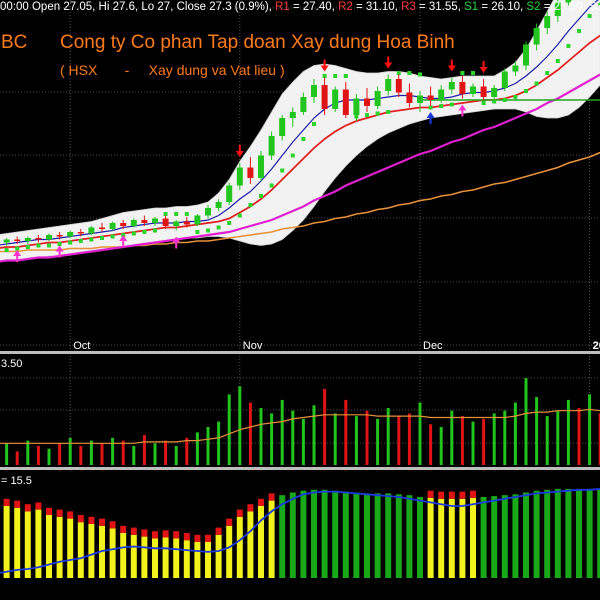 The height and width of the screenshot is (600, 600). What do you see at coordinates (343, 7) in the screenshot?
I see `pivot-r2-label: R2` at bounding box center [343, 7].